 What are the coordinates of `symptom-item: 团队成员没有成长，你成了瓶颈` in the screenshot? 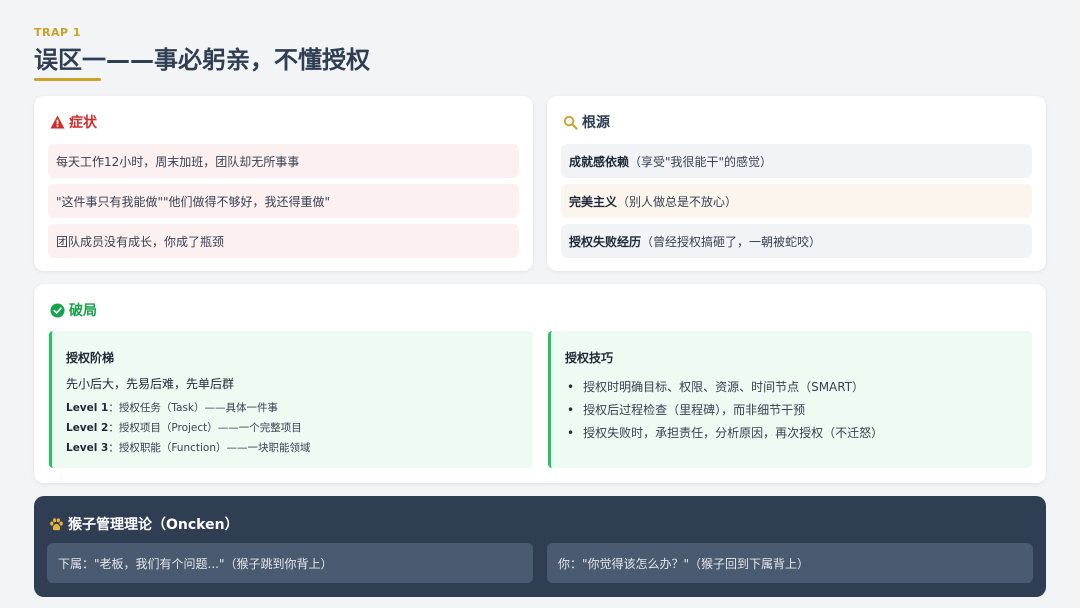 It's located at (283, 241).